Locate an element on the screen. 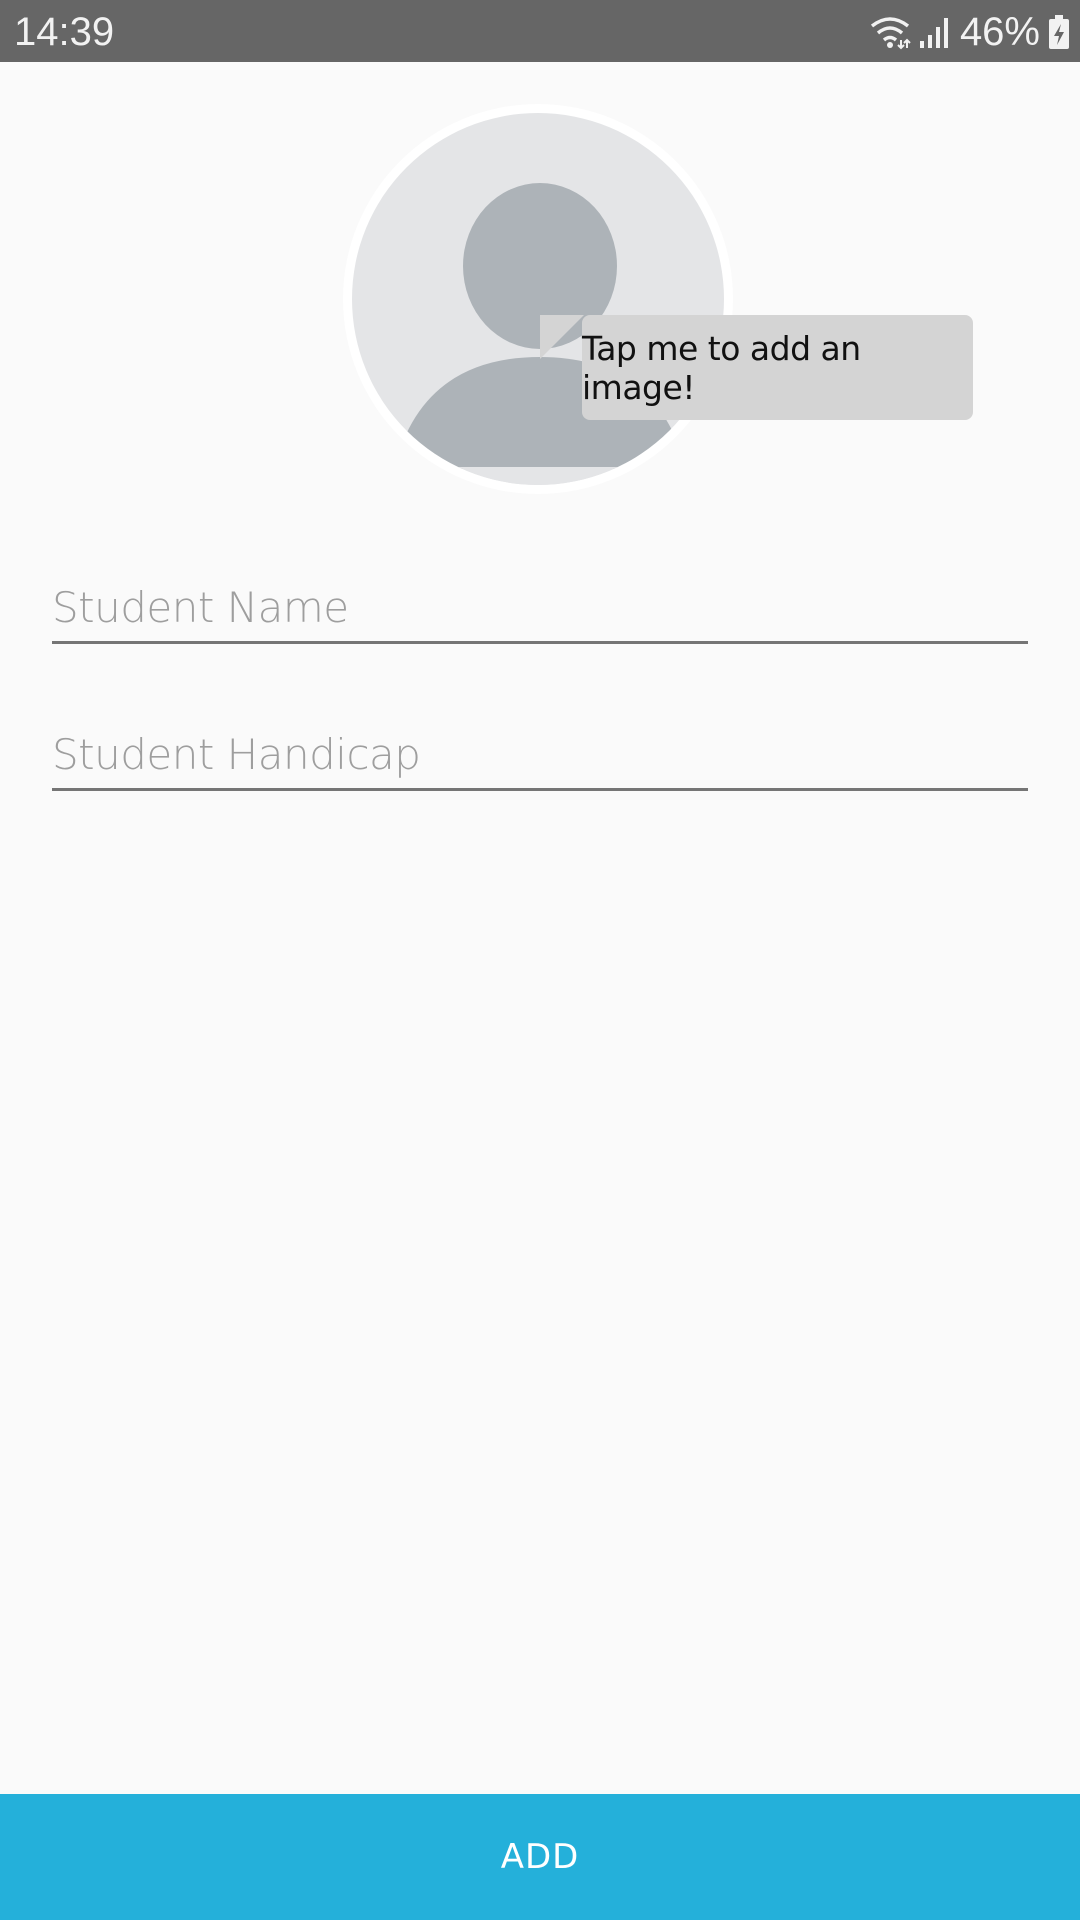 The height and width of the screenshot is (1920, 1080). person-placeholder-icon is located at coordinates (538, 299).